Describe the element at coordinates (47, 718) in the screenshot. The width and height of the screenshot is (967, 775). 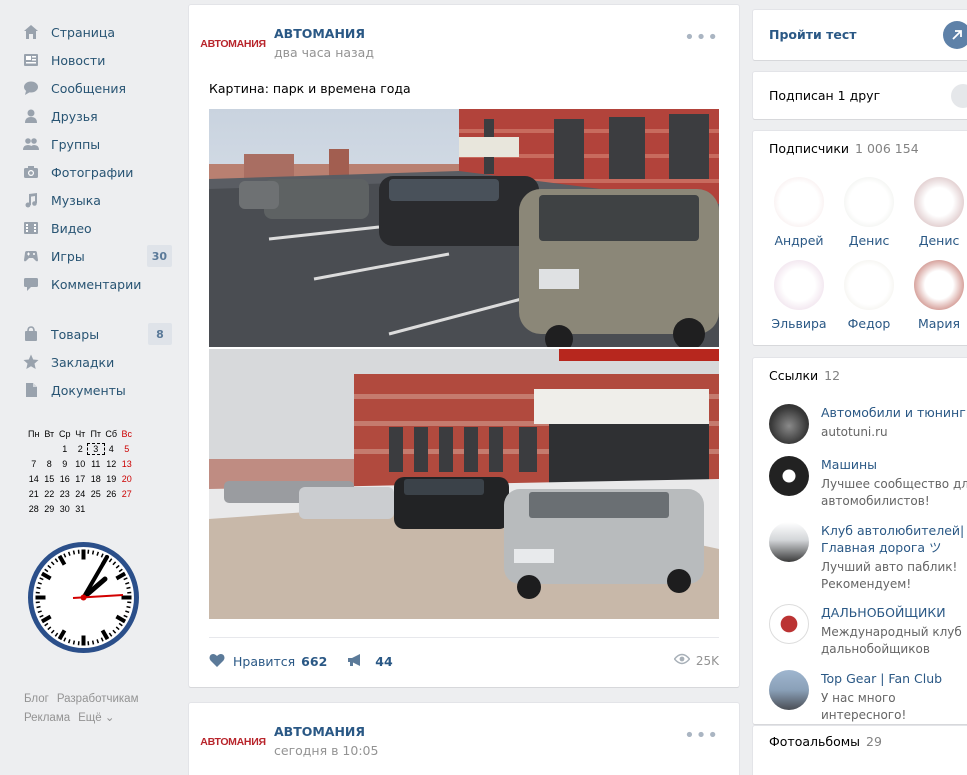
I see `ads-link: Реклама` at that location.